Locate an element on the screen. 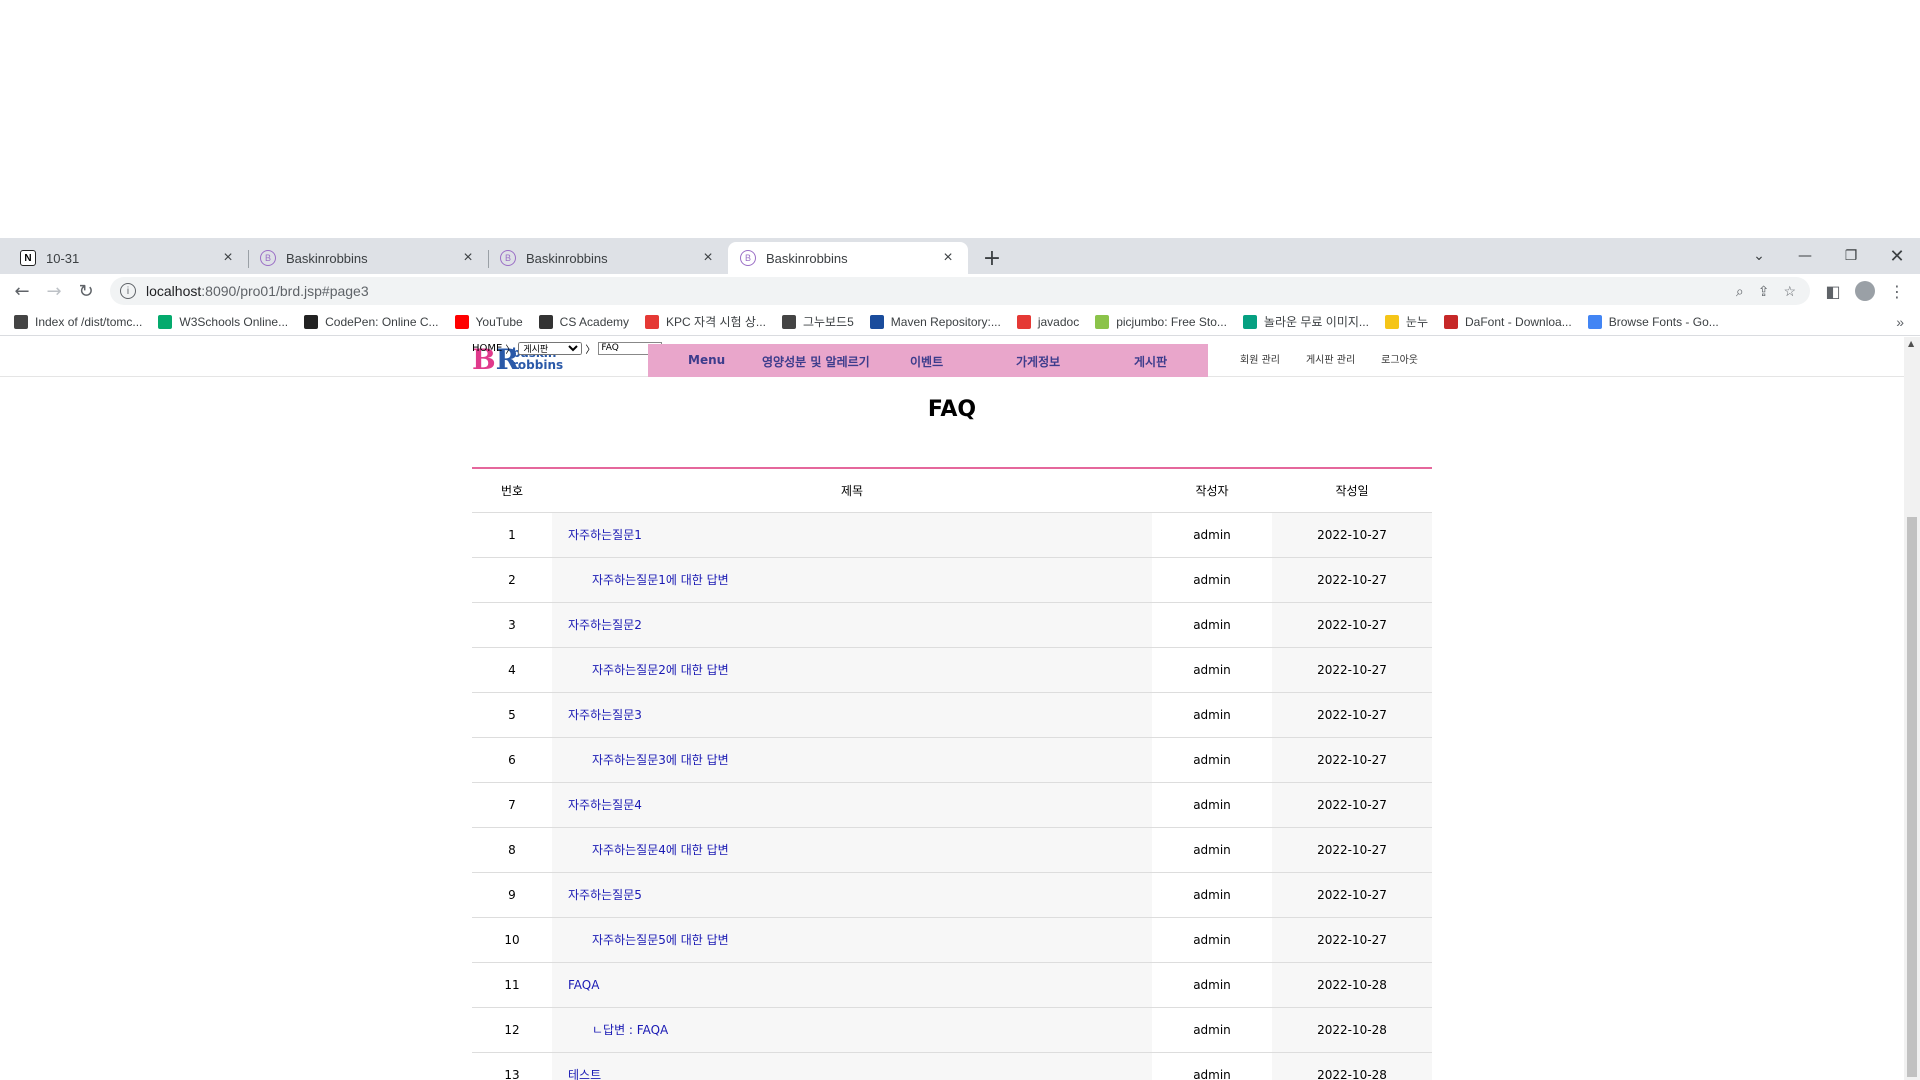 The image size is (1920, 1080). logout-link: 로그아웃 is located at coordinates (1399, 358).